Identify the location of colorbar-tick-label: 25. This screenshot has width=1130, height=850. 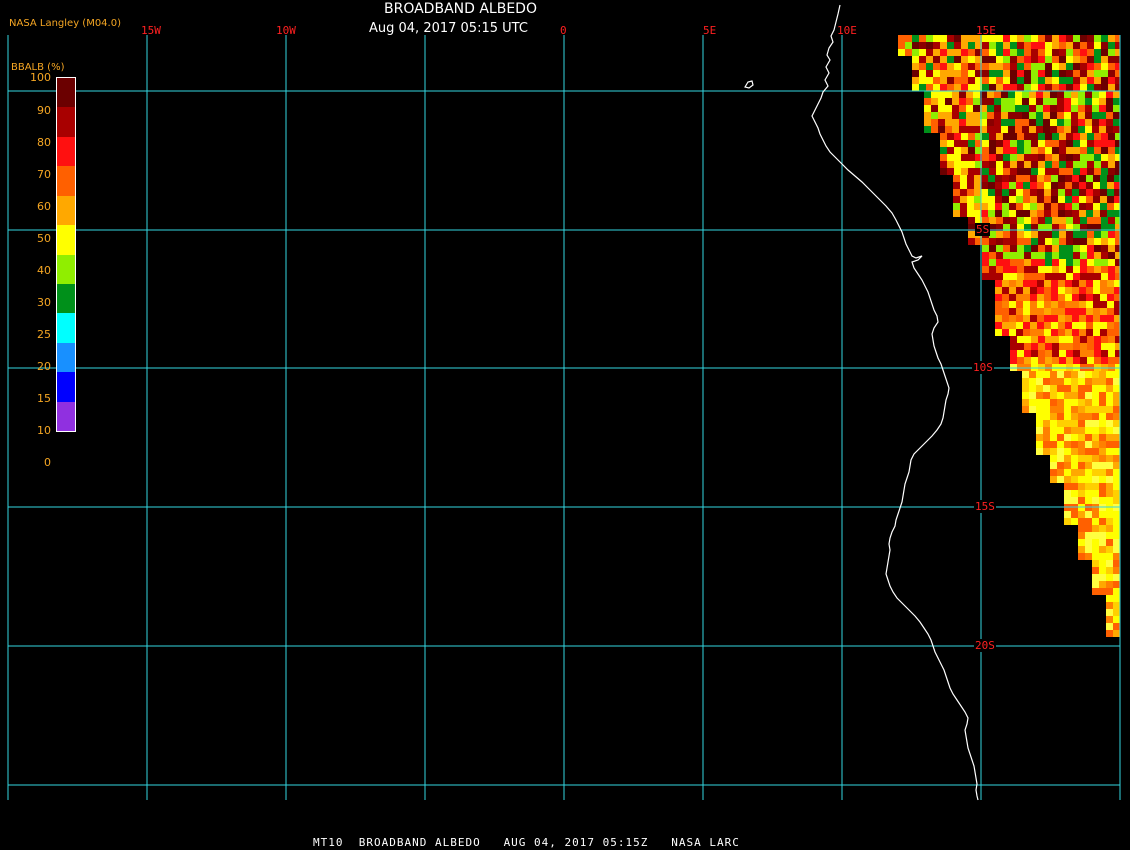
(44, 334).